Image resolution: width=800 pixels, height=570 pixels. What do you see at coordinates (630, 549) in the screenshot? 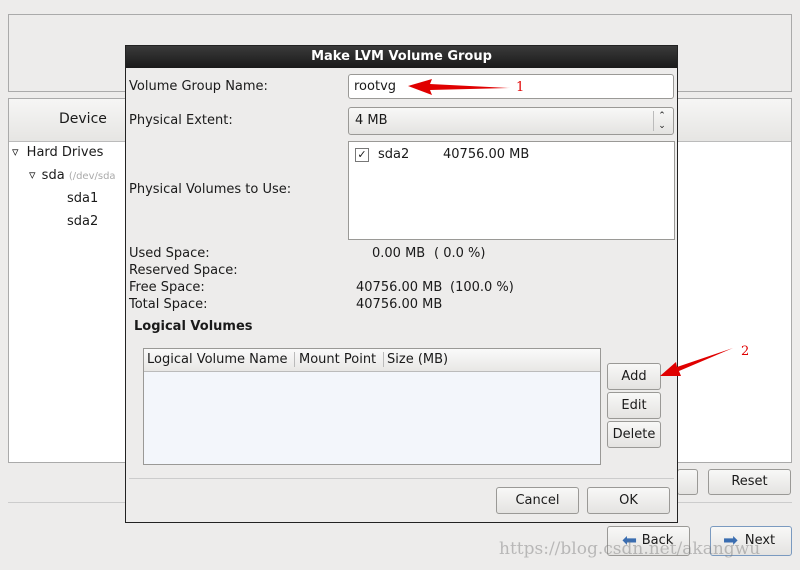
I see `watermark: https://blog.csdn.net/akangwu` at bounding box center [630, 549].